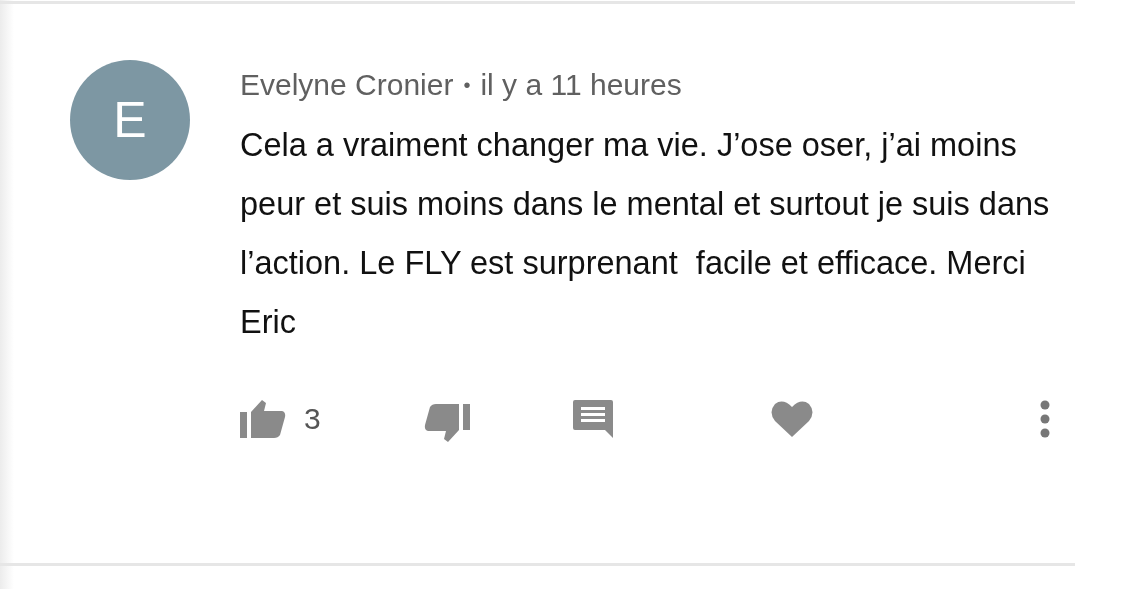  I want to click on author-name: Evelyne Cronier, so click(347, 85).